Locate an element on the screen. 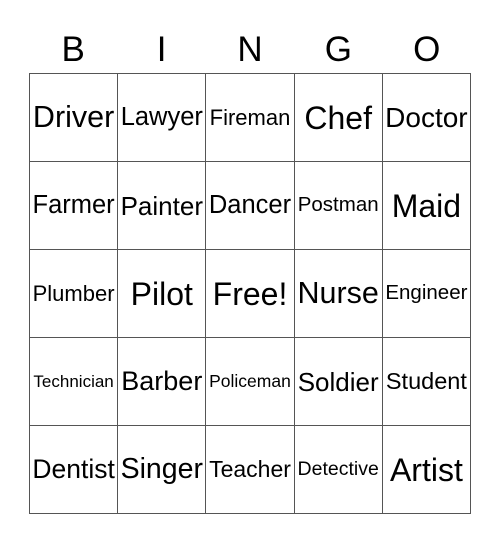 This screenshot has height=544, width=500. cell-label: Student is located at coordinates (426, 380).